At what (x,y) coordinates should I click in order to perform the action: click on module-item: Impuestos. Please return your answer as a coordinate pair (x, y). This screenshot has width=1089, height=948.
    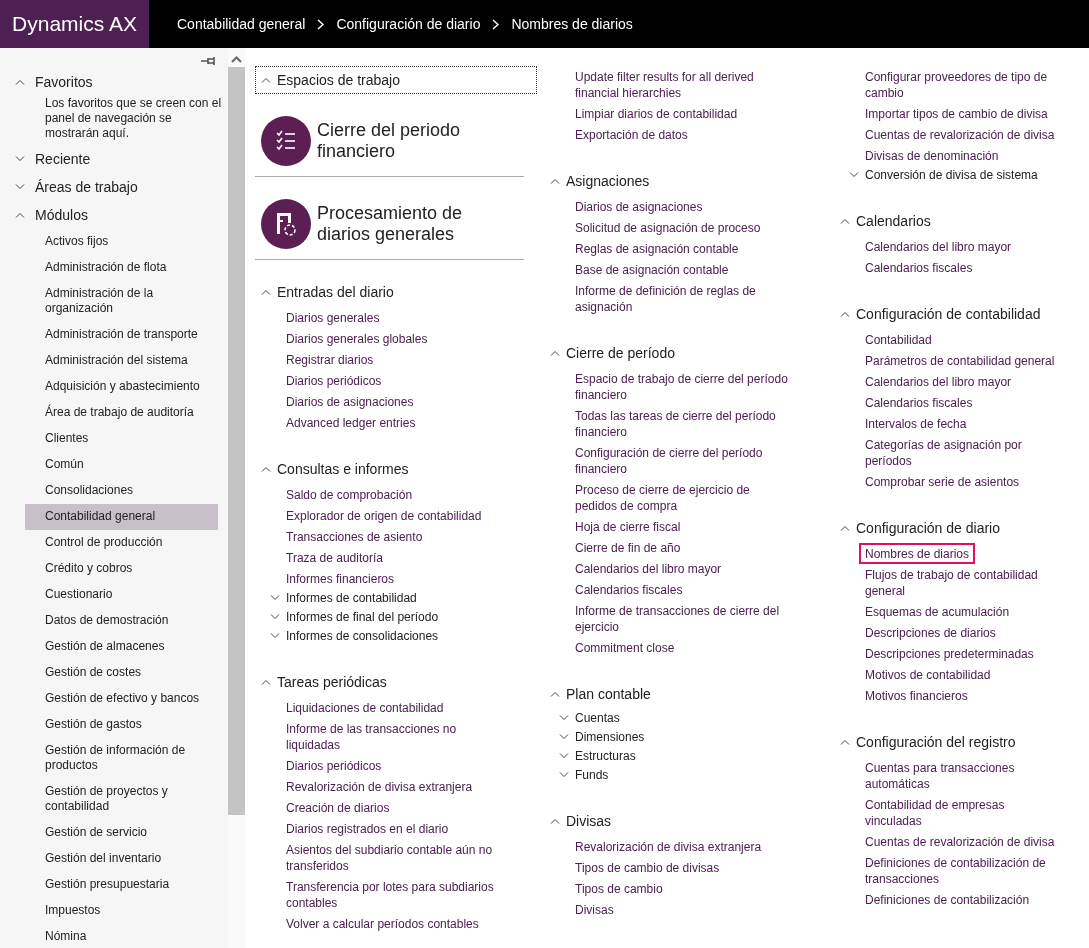
    Looking at the image, I should click on (121, 911).